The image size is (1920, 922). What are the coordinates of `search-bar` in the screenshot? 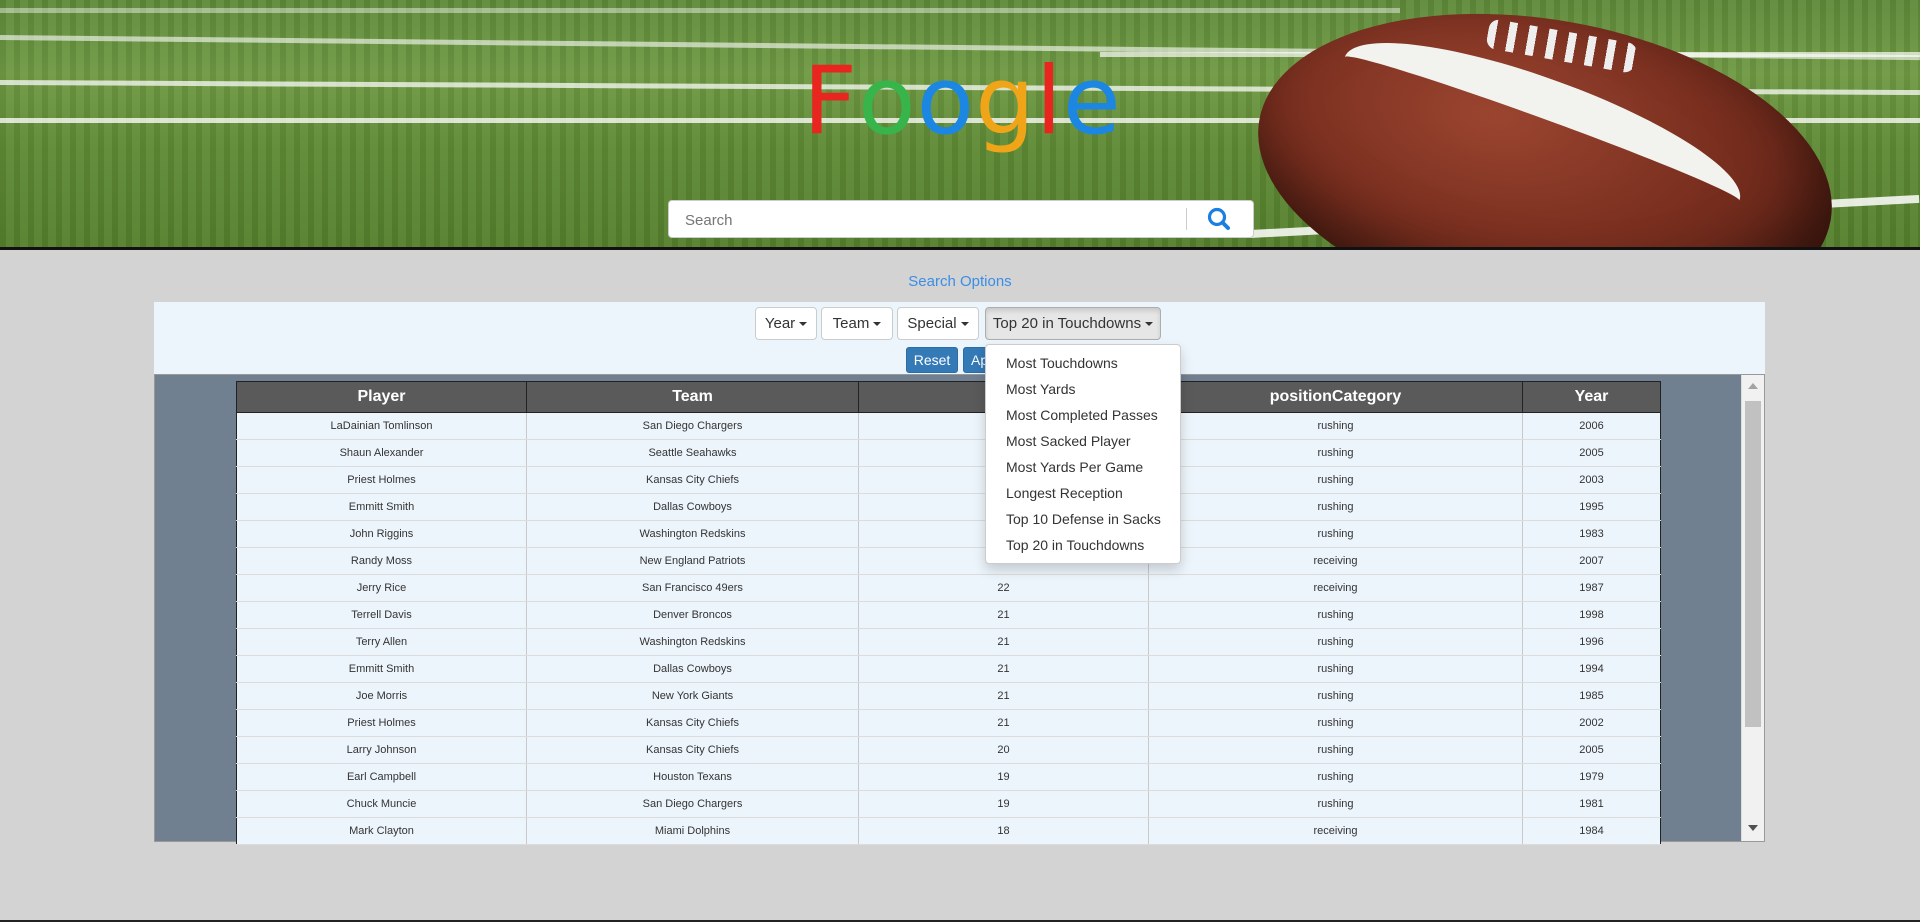 It's located at (961, 219).